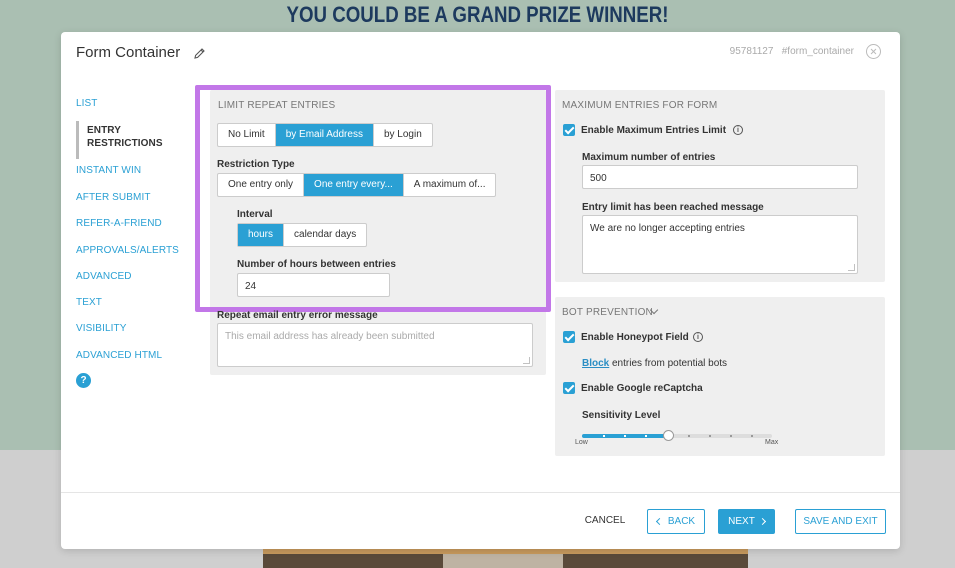 The image size is (955, 568). I want to click on sidebar-item-text: TEXT, so click(89, 302).